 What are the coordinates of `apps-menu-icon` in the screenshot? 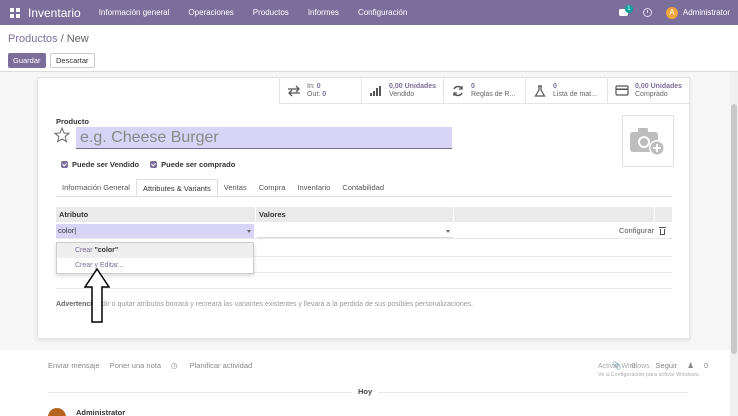 It's located at (15, 12).